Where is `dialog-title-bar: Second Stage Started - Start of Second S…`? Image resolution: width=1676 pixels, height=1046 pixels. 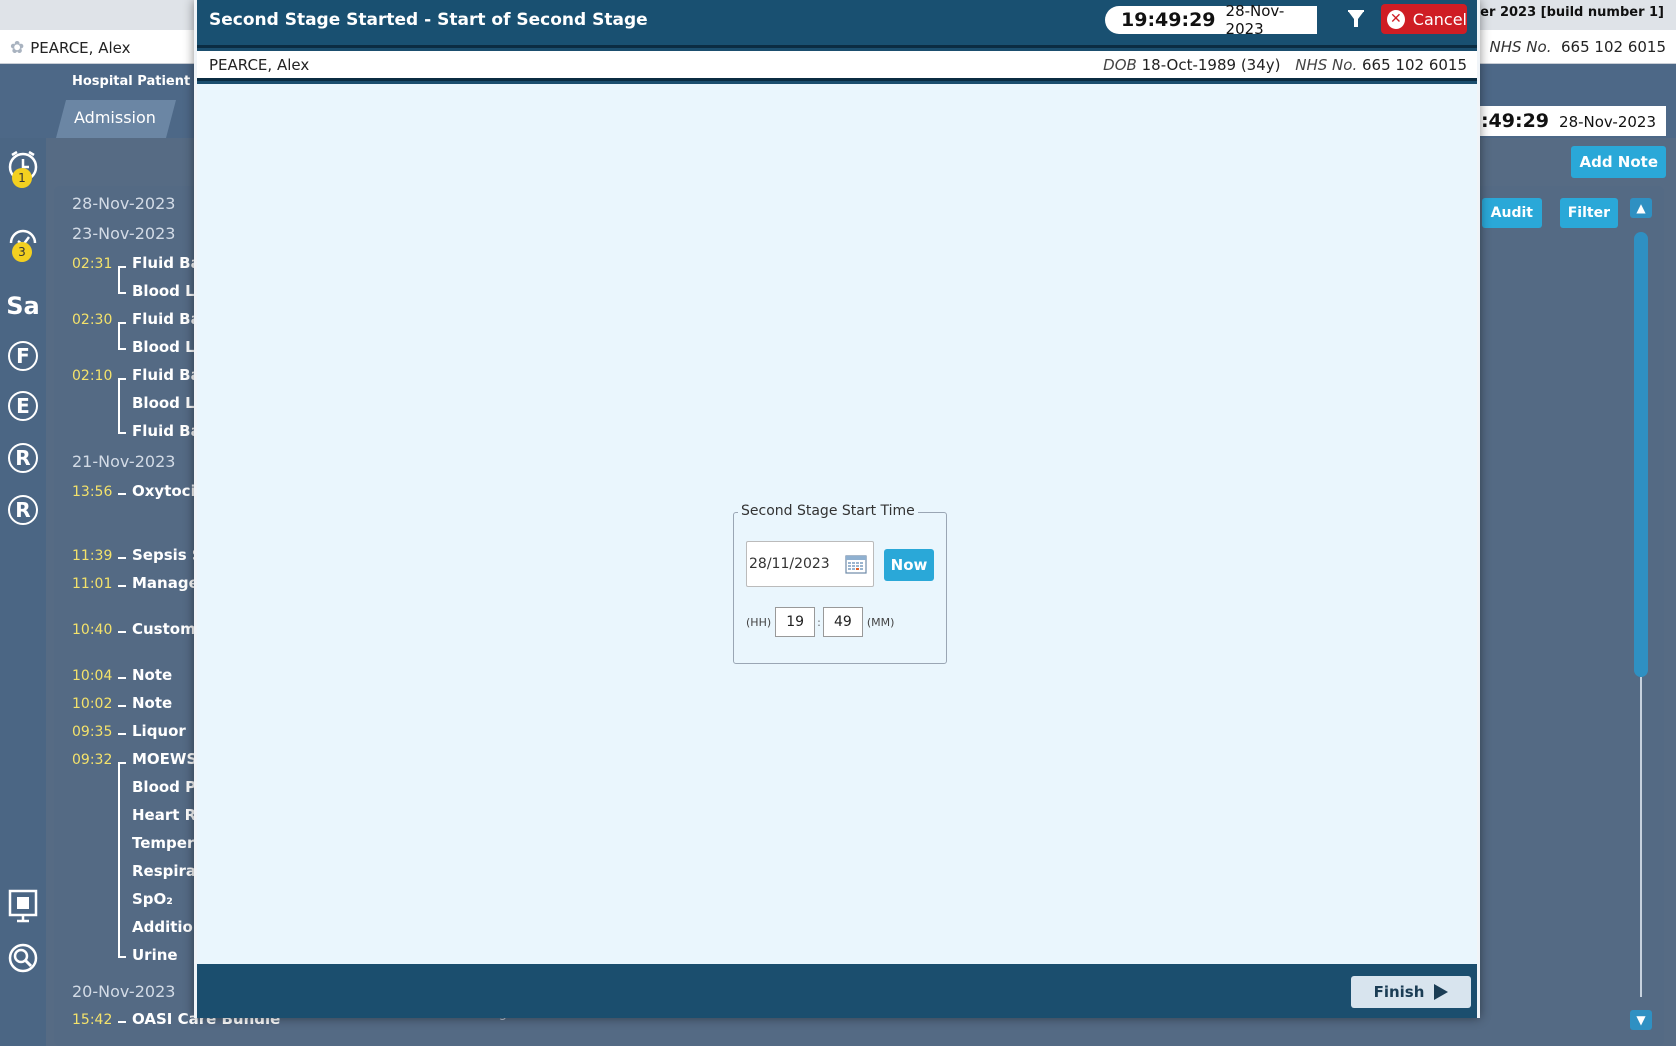
dialog-title-bar: Second Stage Started - Start of Second S… is located at coordinates (837, 24).